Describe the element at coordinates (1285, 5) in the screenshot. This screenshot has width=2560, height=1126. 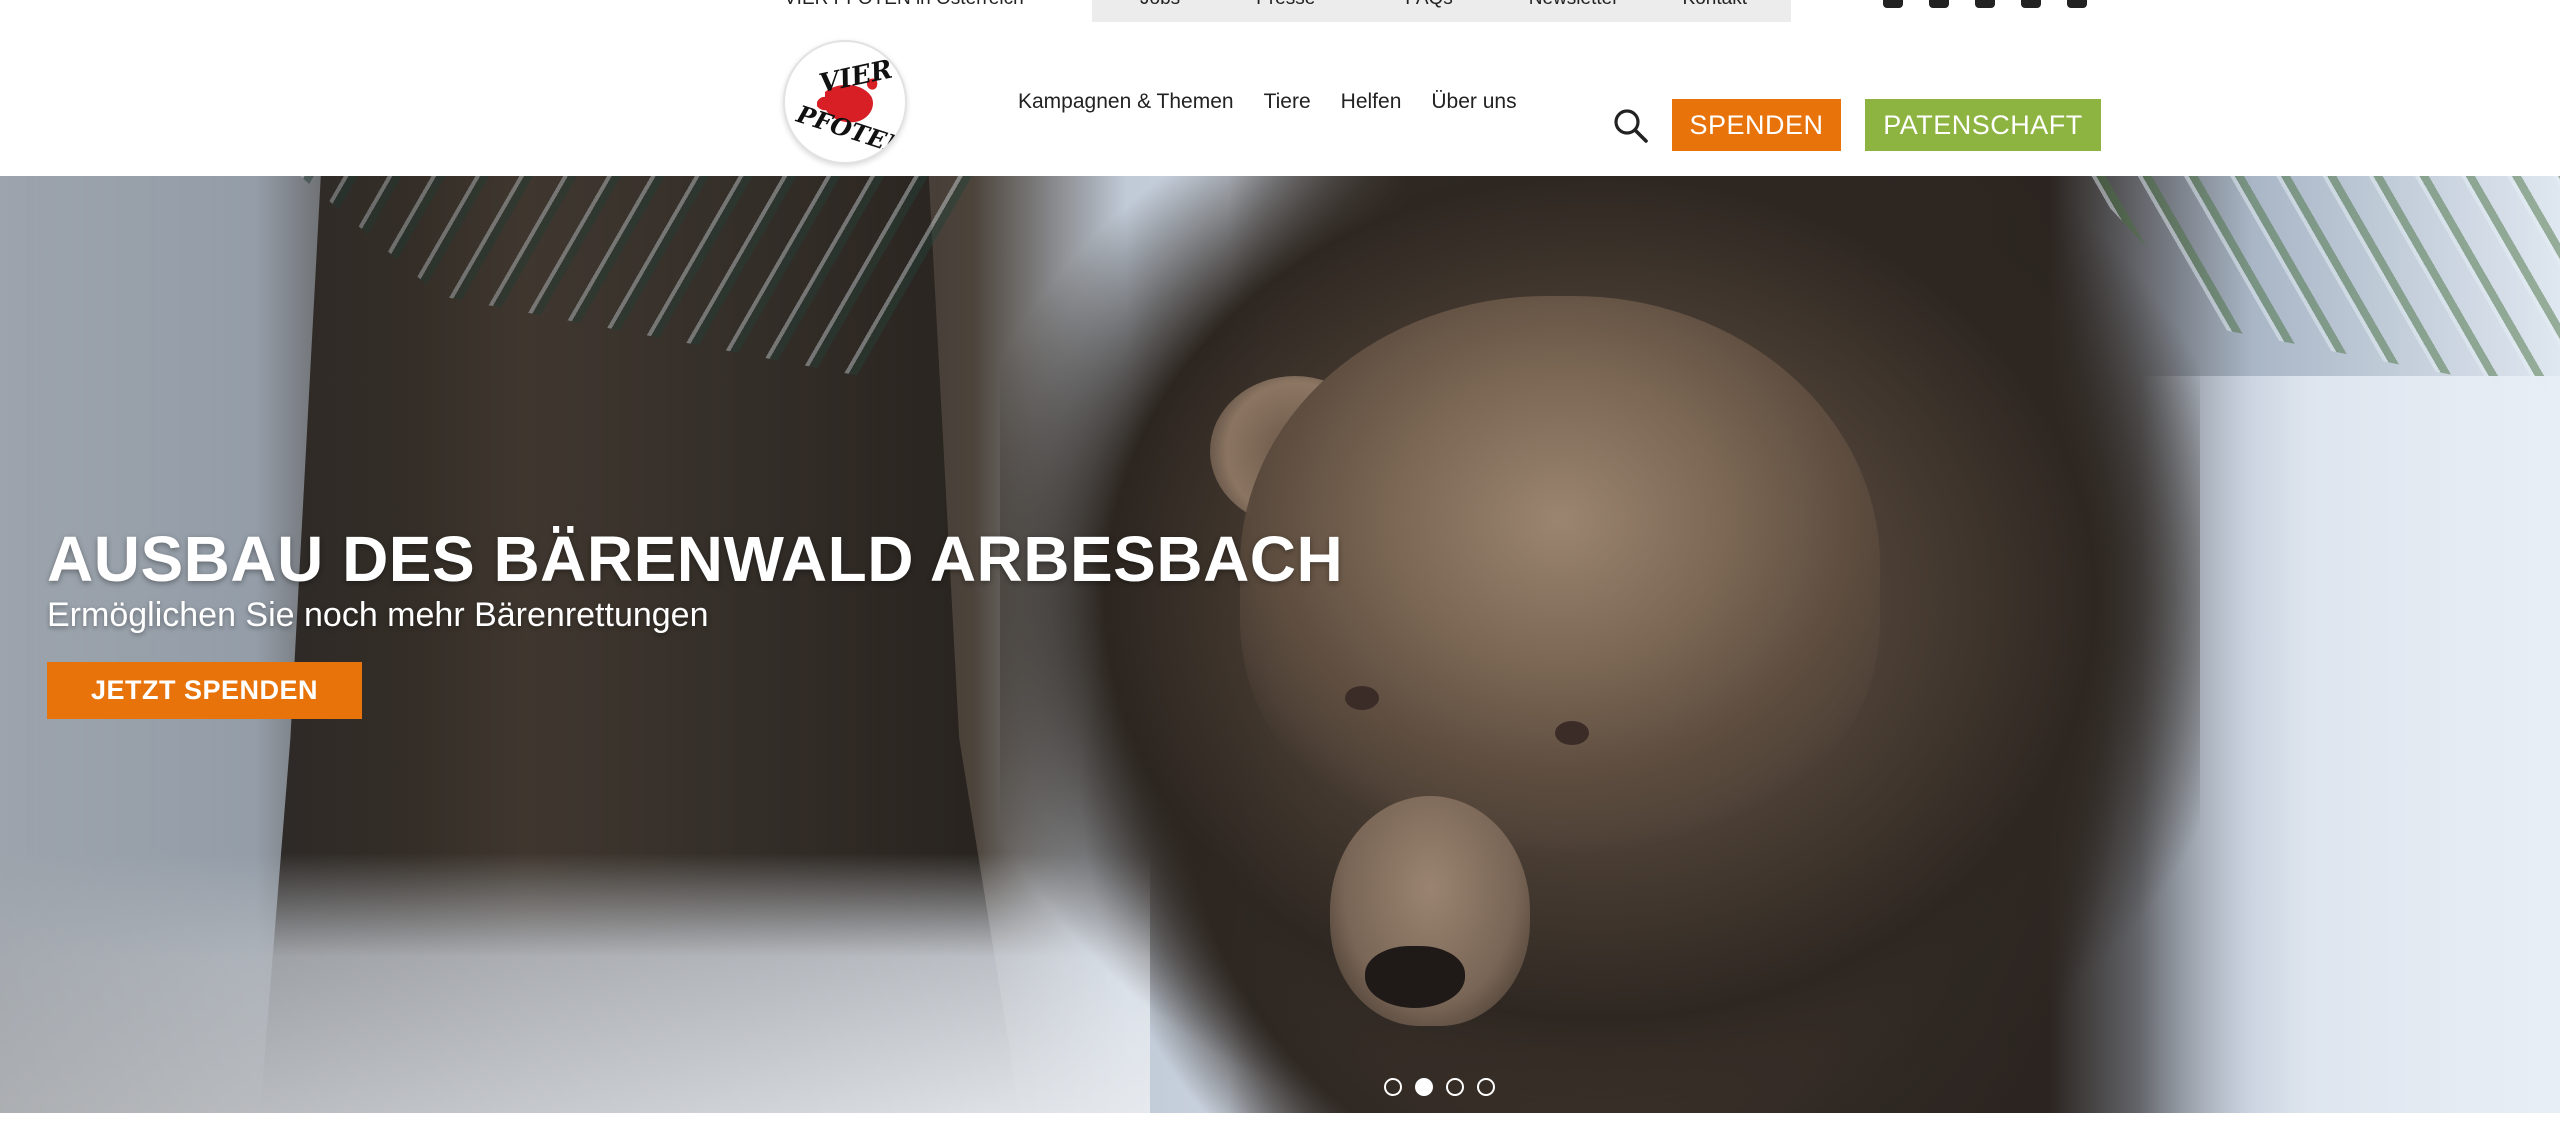
I see `utility-link-presse: Presse` at that location.